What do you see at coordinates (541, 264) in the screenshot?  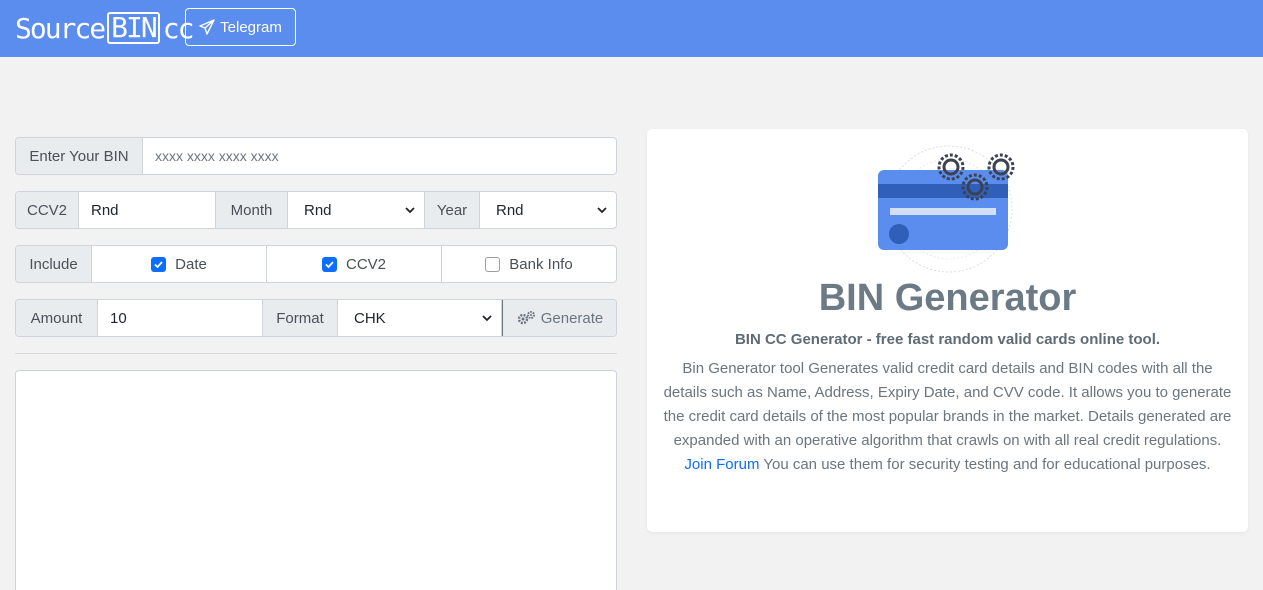 I see `include-bank-label: Bank Info` at bounding box center [541, 264].